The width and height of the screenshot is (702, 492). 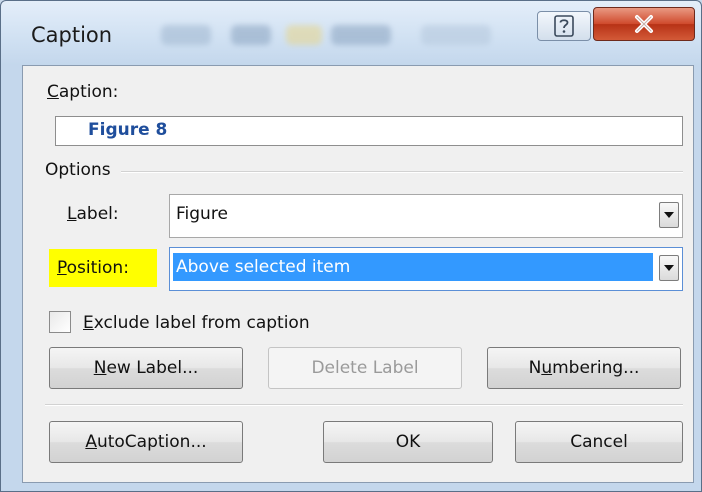 I want to click on position-dropdown-arrow, so click(x=669, y=268).